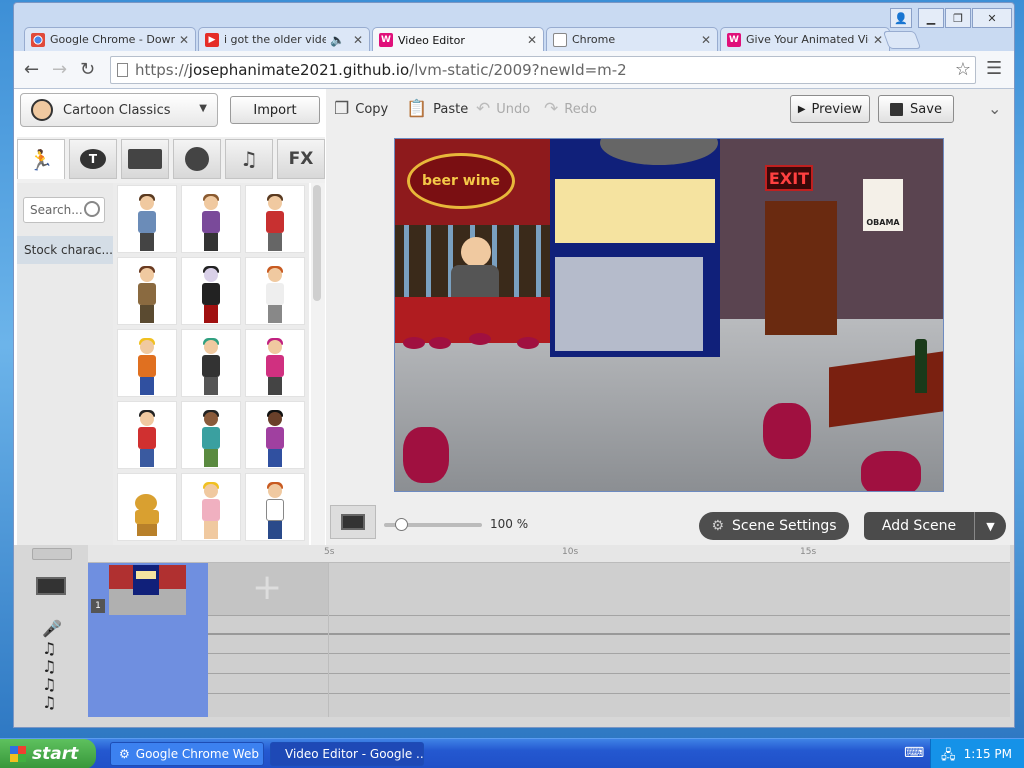  What do you see at coordinates (808, 552) in the screenshot?
I see `ruler-label: 15s` at bounding box center [808, 552].